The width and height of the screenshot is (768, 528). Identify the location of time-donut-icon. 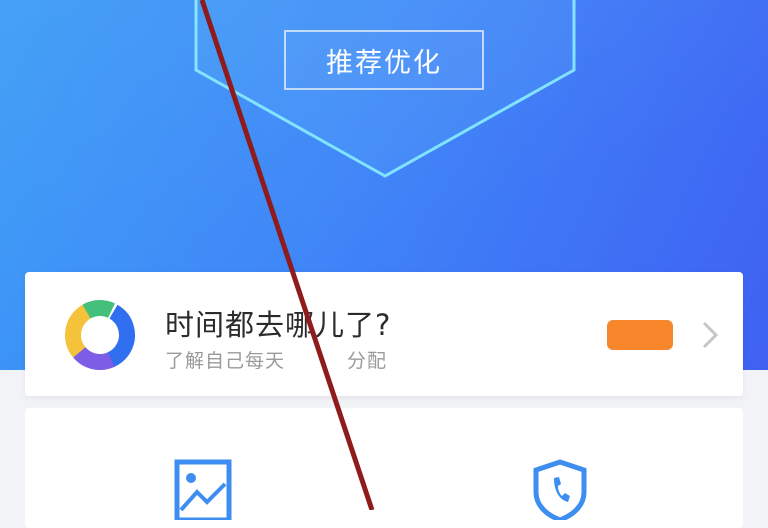
(100, 335).